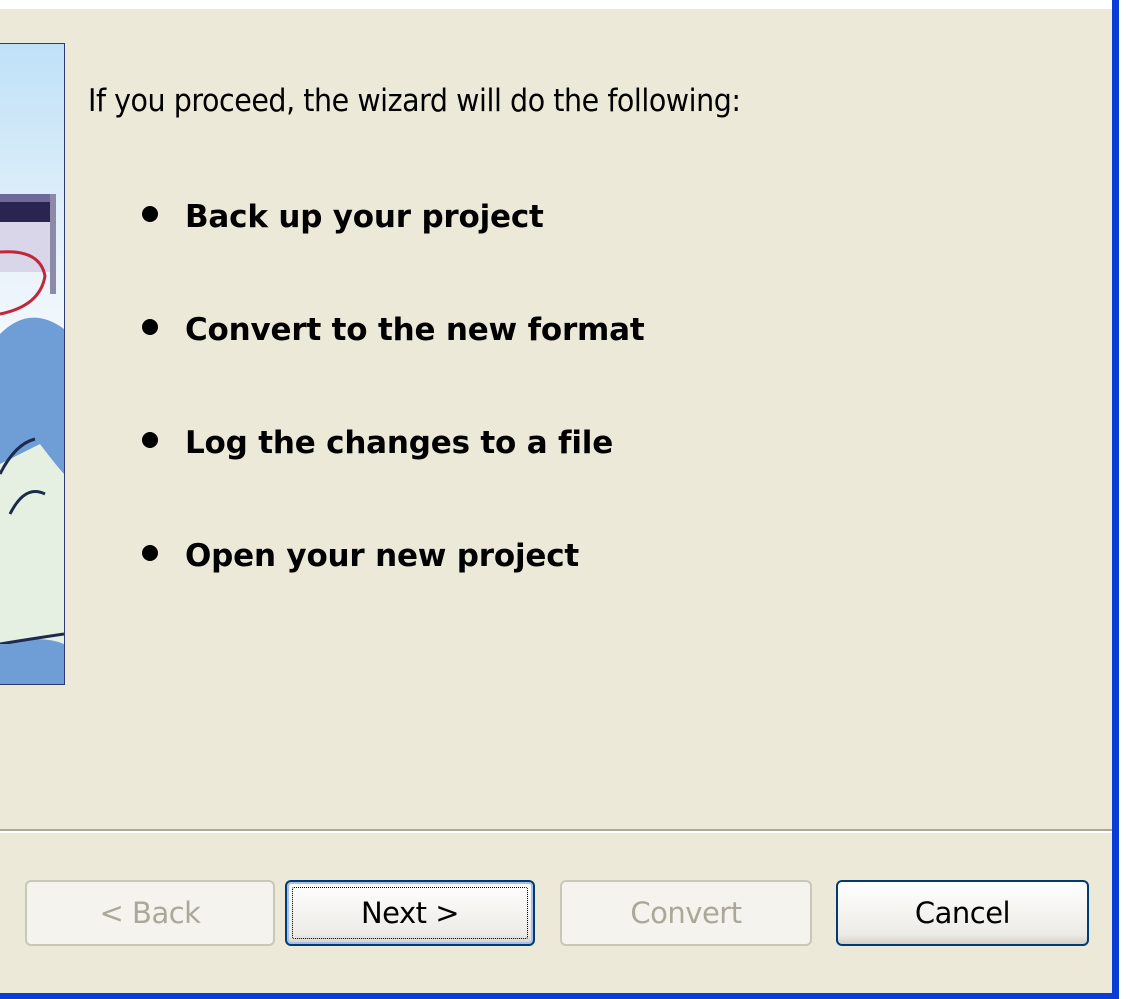 This screenshot has width=1130, height=999. What do you see at coordinates (415, 330) in the screenshot?
I see `step-label: Convert to the new format` at bounding box center [415, 330].